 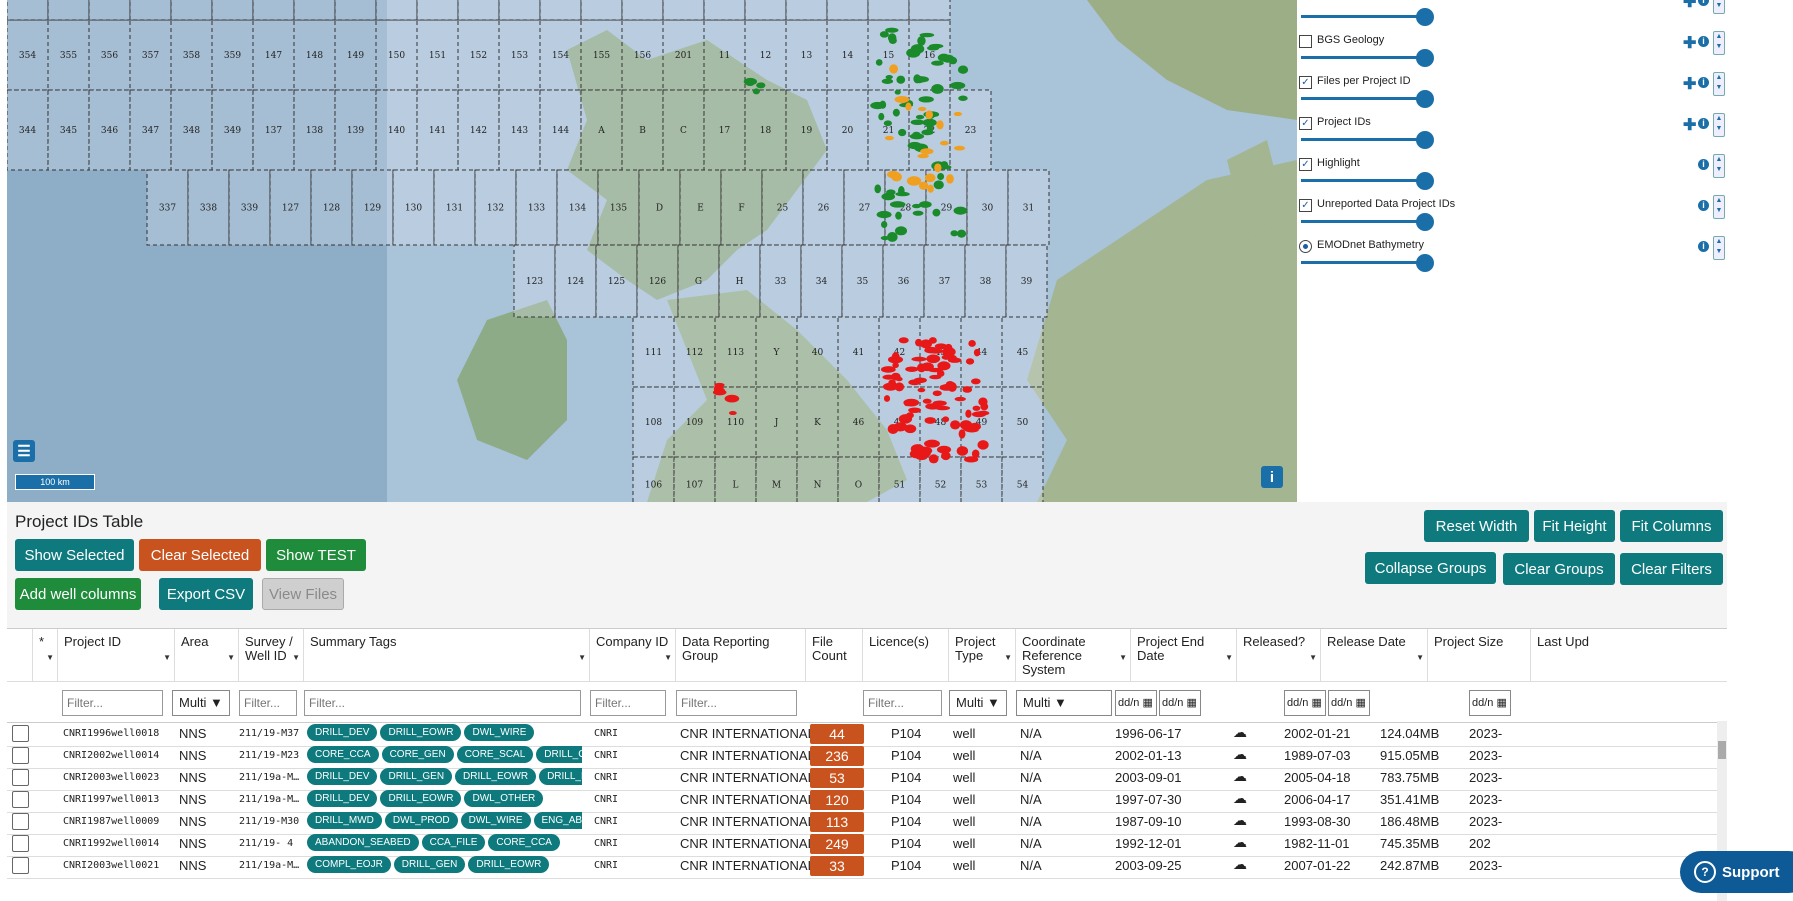 I want to click on summary-tag: DWL_WIRE, so click(x=499, y=732).